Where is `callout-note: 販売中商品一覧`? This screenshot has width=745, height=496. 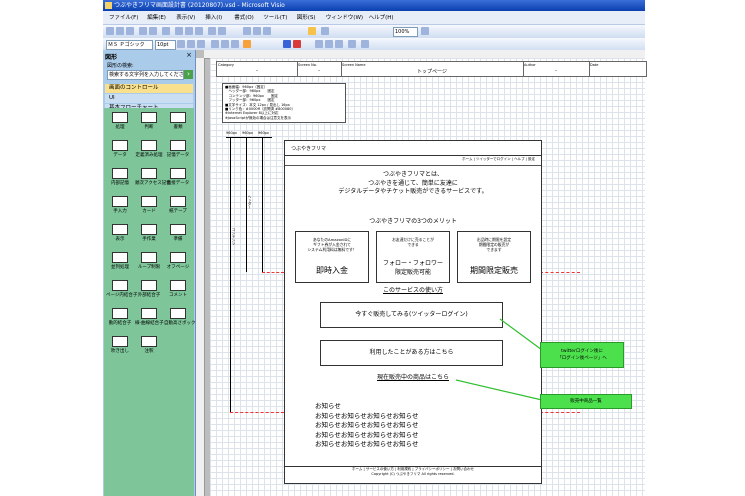 callout-note: 販売中商品一覧 is located at coordinates (586, 401).